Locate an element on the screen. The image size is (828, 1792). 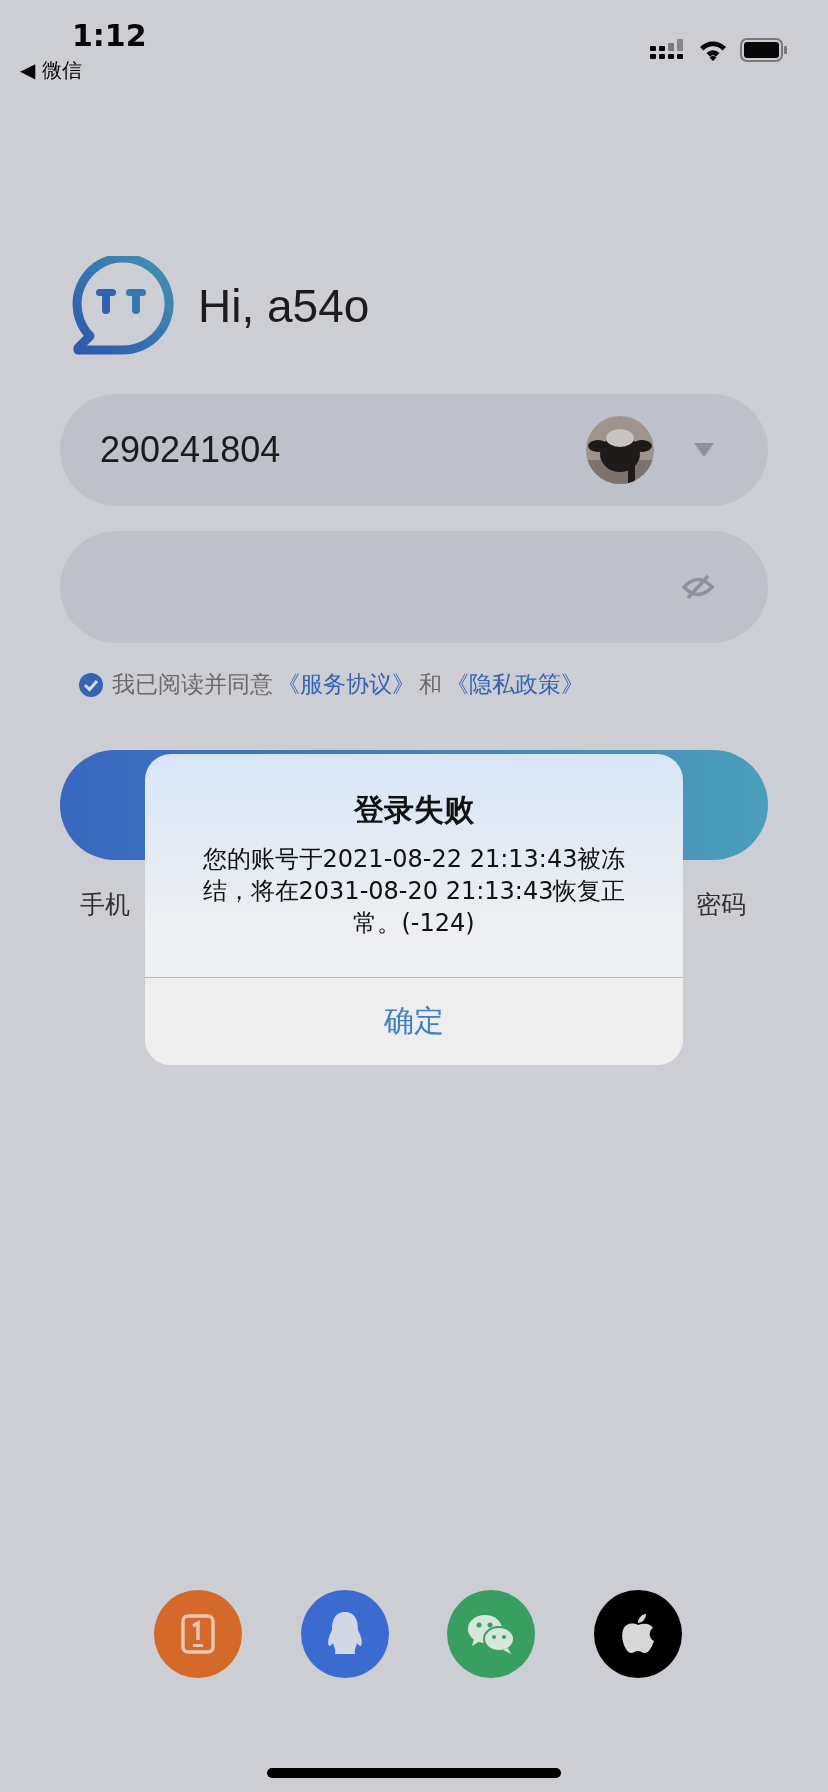
apple-icon is located at coordinates (637, 1634).